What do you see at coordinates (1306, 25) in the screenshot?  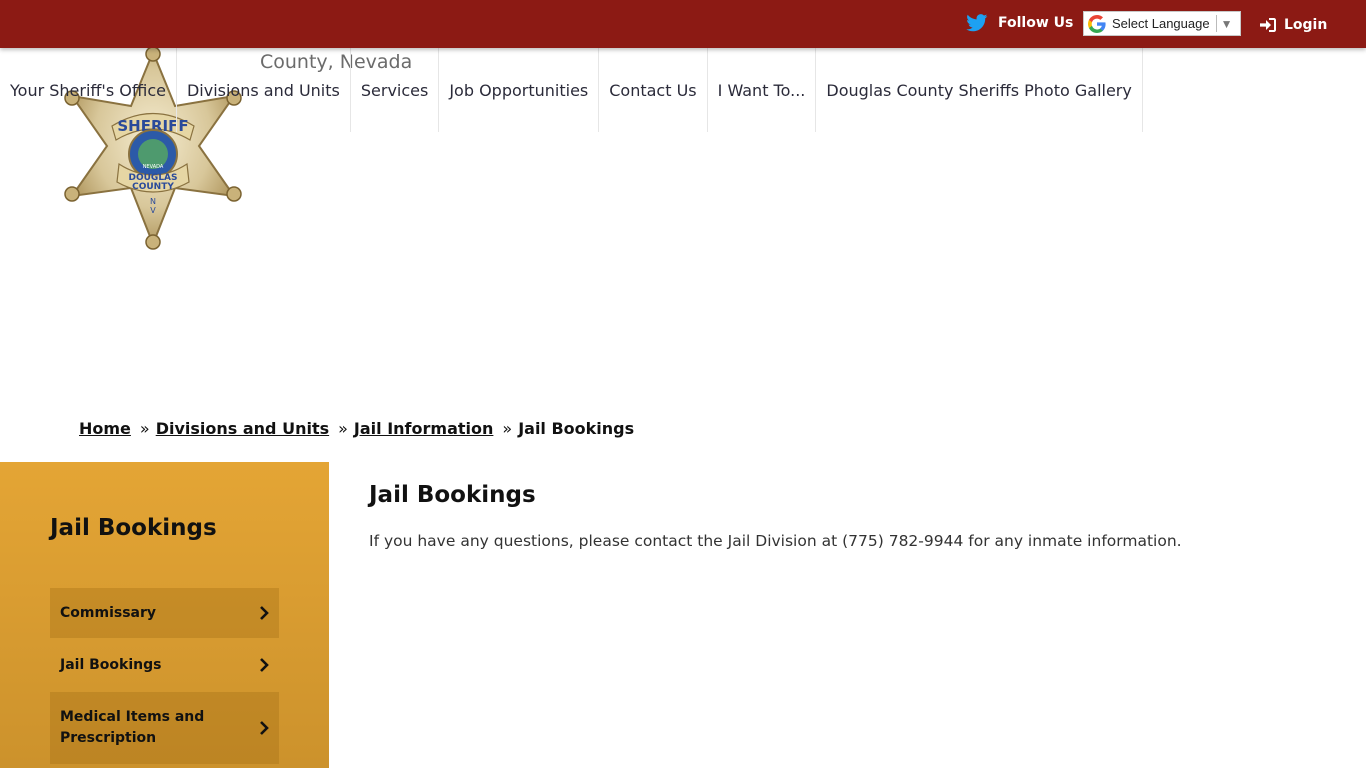 I see `login-label: Login` at bounding box center [1306, 25].